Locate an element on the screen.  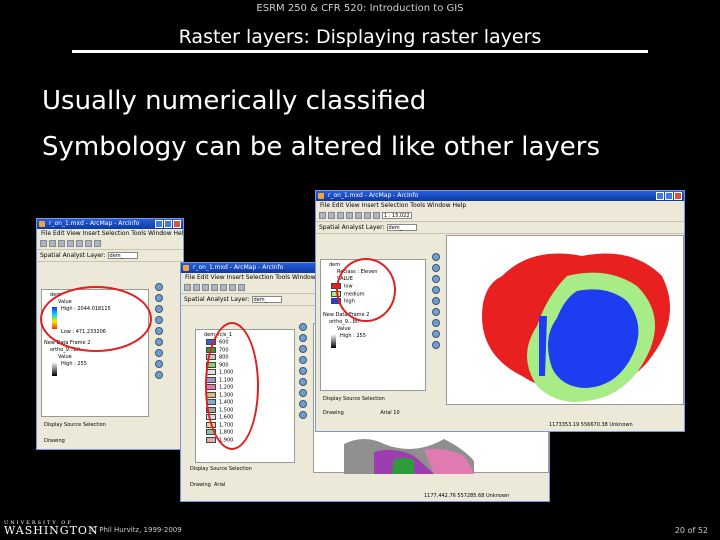
status-coords: 1177,442.76 557285.68 Unknown is located at coordinates (467, 496).